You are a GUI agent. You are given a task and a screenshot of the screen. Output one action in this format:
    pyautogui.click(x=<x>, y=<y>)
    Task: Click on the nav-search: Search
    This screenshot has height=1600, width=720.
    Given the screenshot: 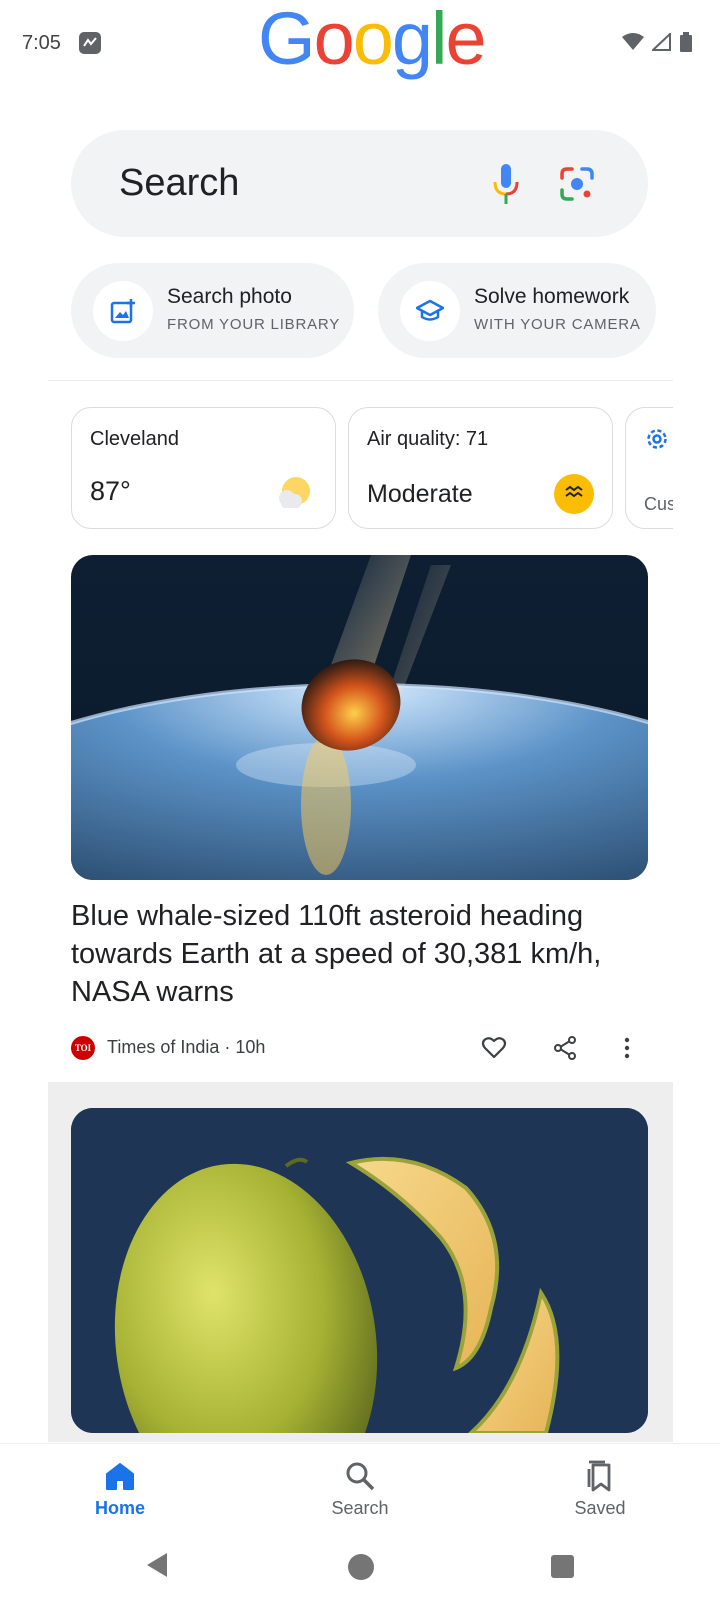 What is the action you would take?
    pyautogui.click(x=360, y=1489)
    